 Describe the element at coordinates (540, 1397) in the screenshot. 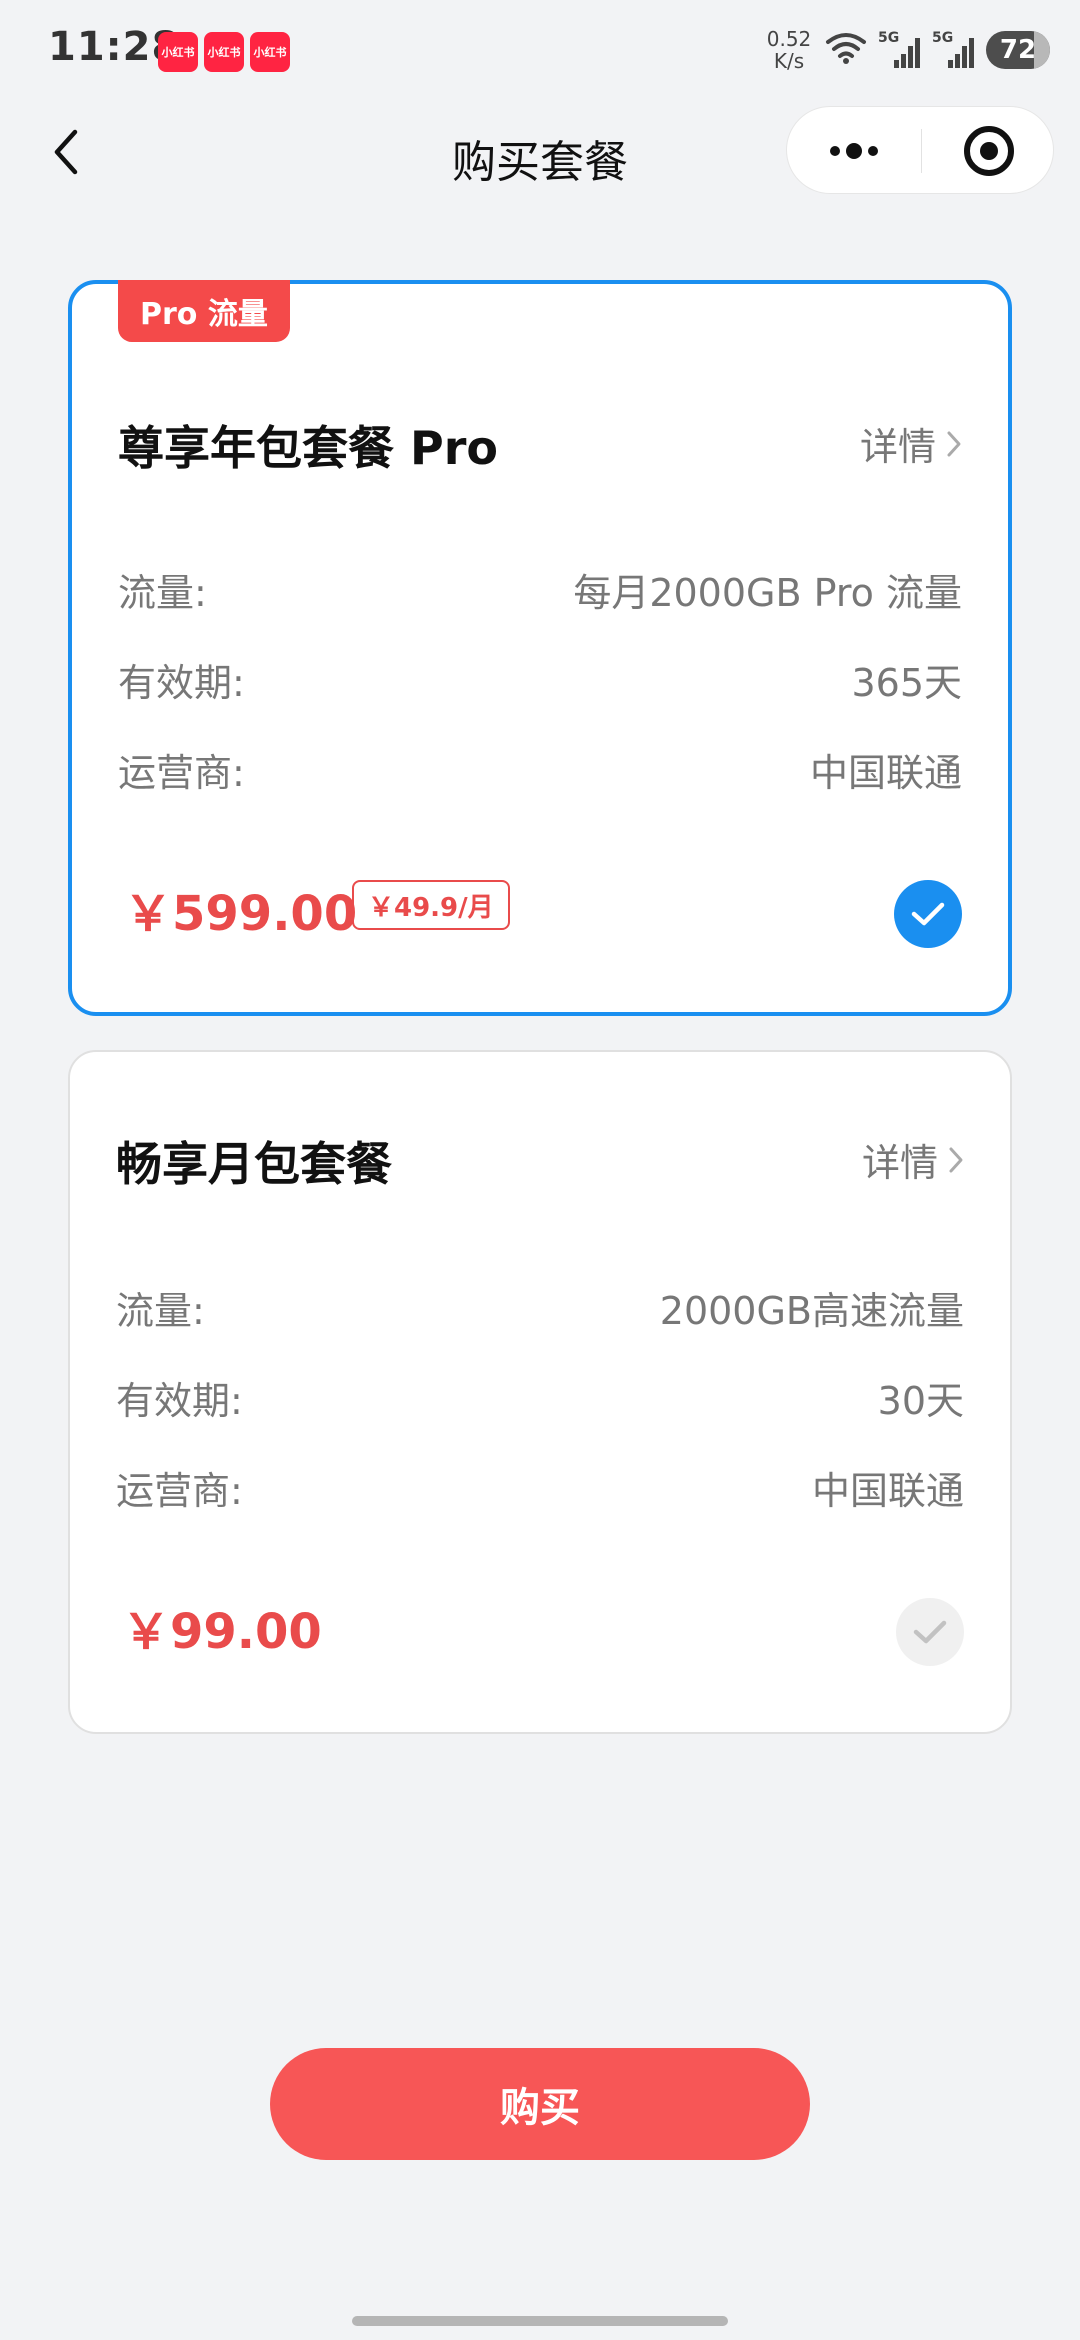

I see `plan-row-validity: 有效期: 30天` at that location.